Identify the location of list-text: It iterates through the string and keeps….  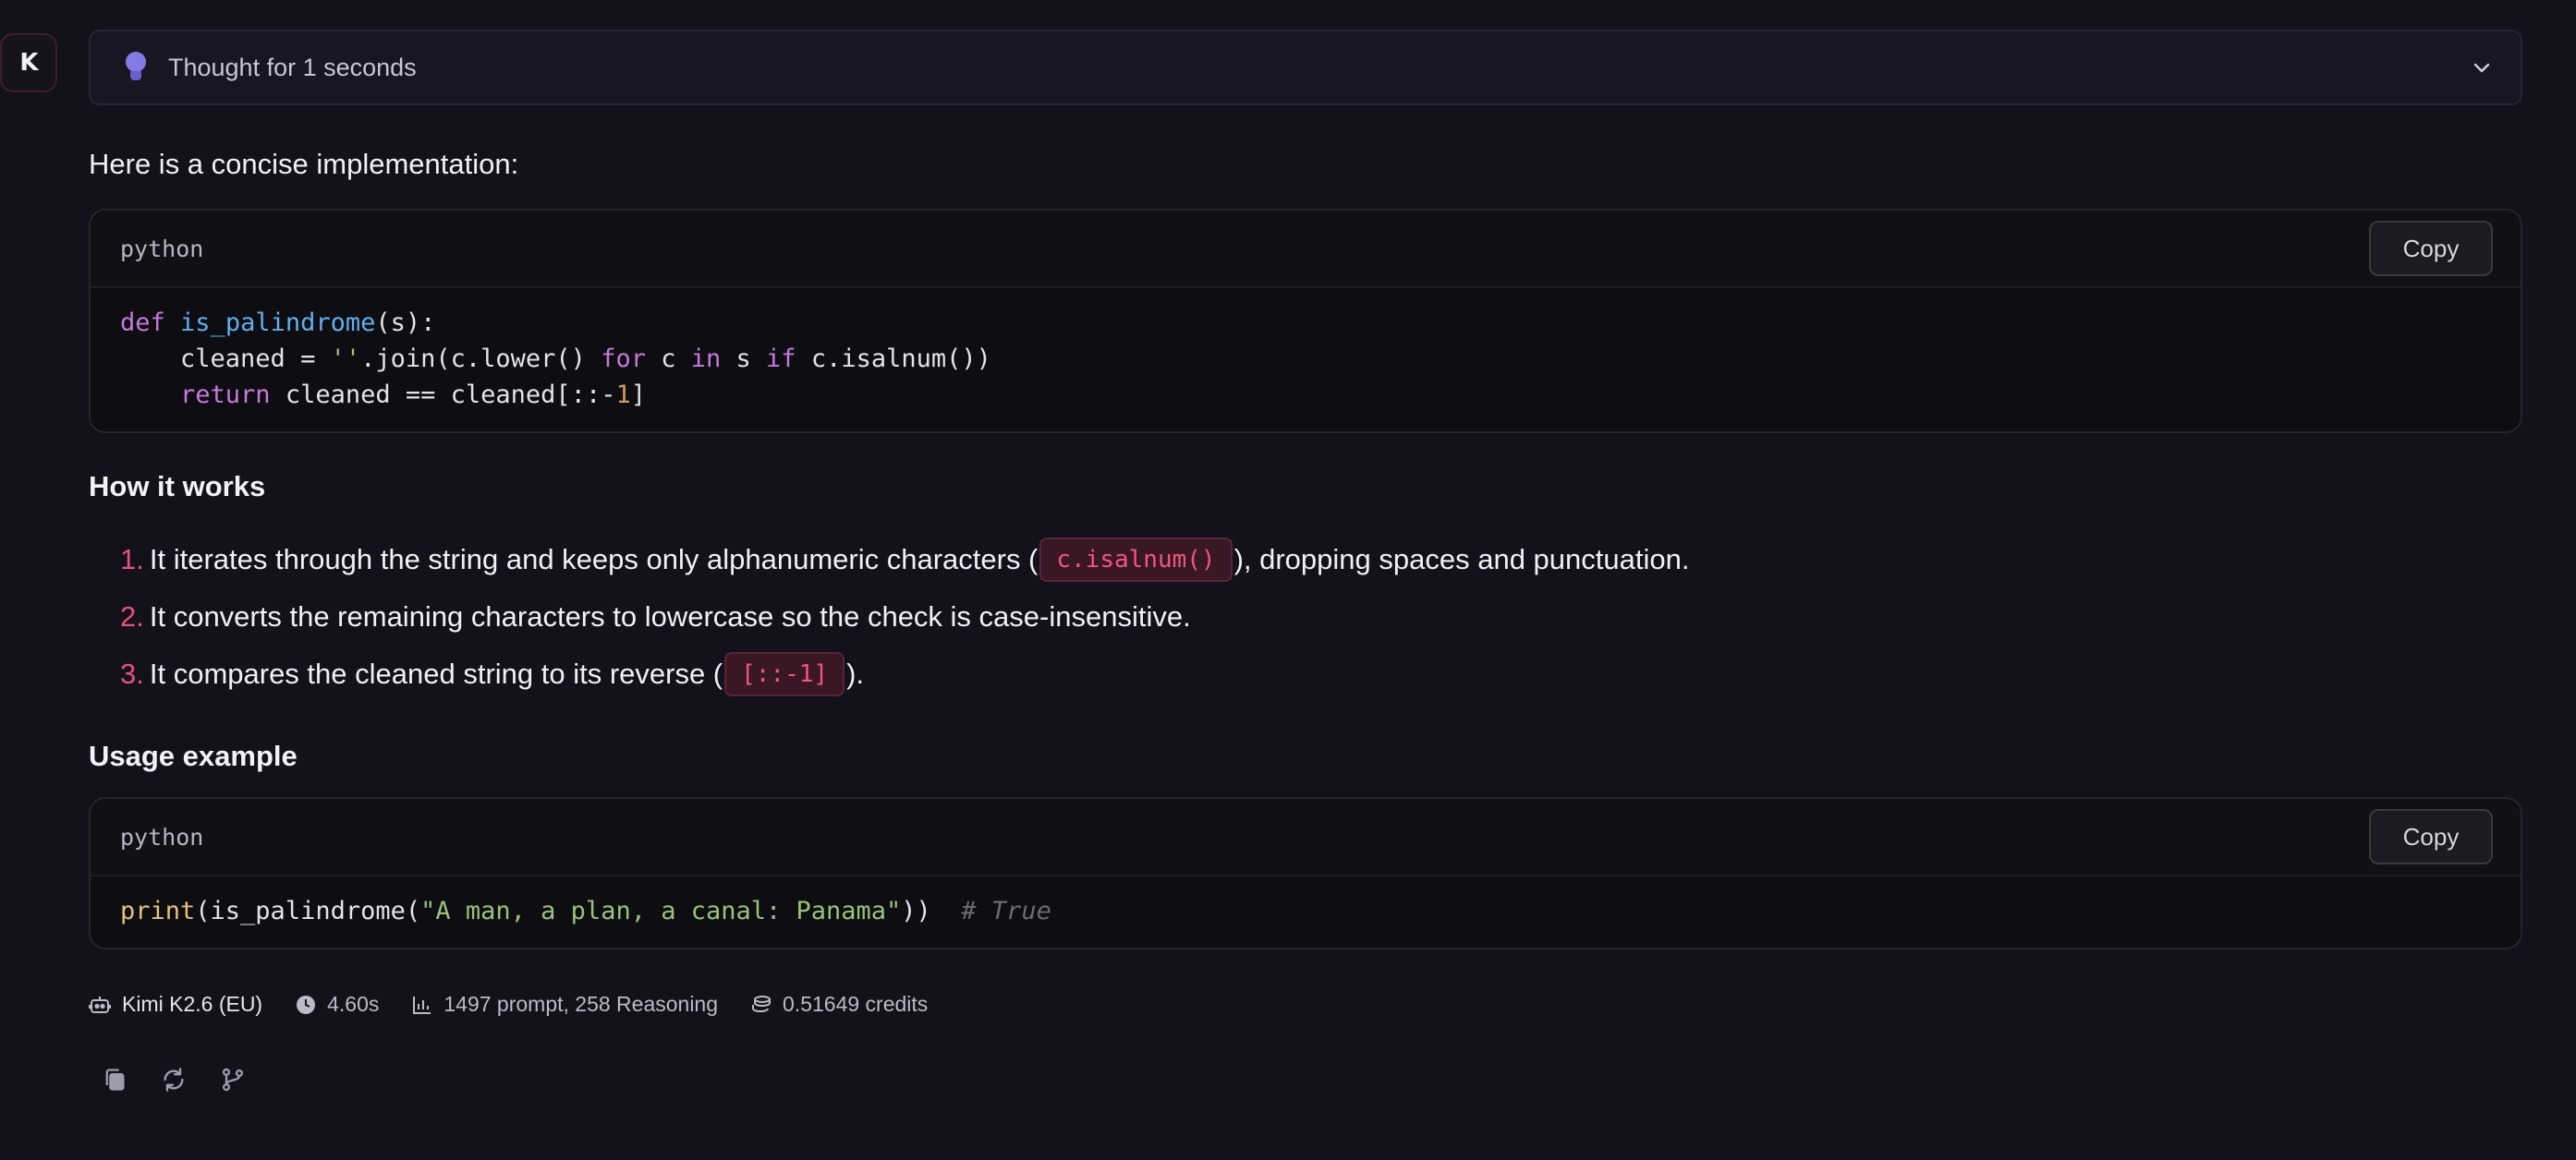
(594, 559).